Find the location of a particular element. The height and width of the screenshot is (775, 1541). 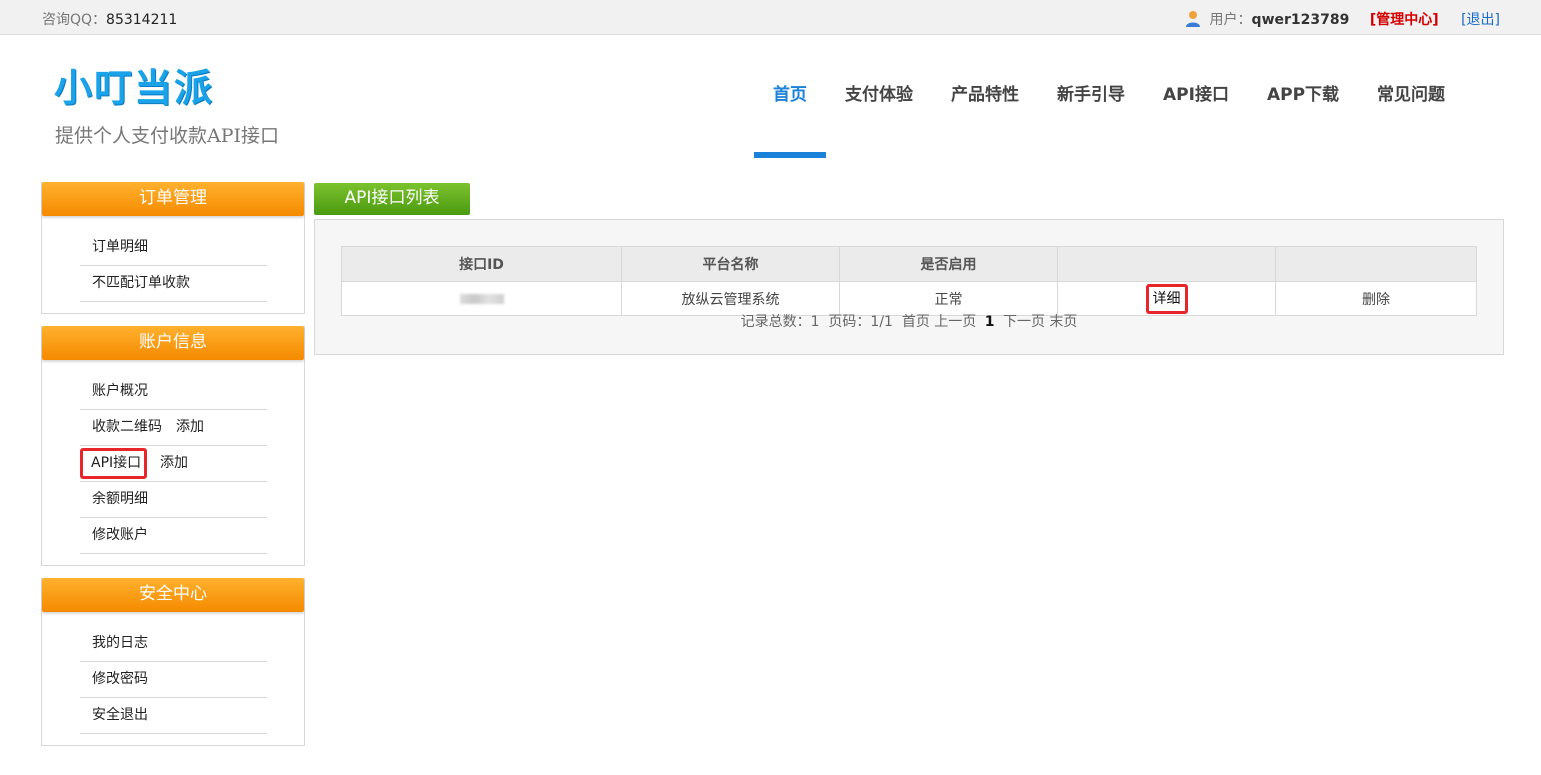

user-icon is located at coordinates (1193, 19).